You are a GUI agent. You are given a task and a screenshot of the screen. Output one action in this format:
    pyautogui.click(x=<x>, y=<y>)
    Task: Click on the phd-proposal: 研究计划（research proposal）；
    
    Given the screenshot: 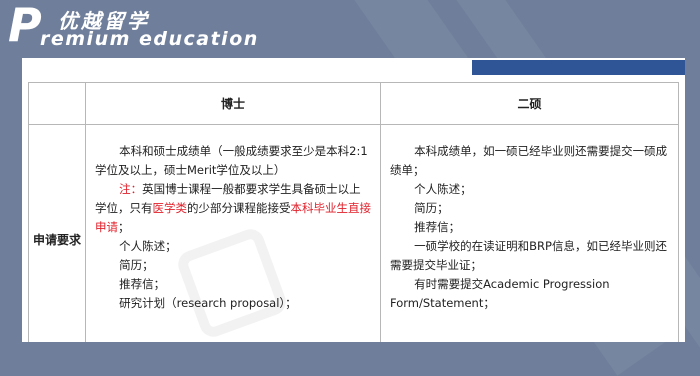 What is the action you would take?
    pyautogui.click(x=208, y=303)
    